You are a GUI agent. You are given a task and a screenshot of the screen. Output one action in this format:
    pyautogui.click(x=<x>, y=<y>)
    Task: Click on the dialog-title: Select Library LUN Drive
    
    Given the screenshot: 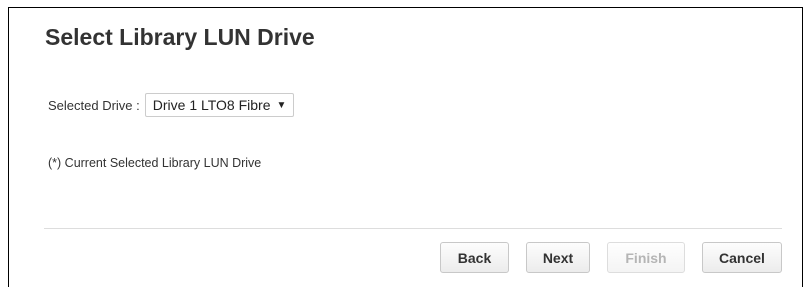 What is the action you would take?
    pyautogui.click(x=180, y=37)
    